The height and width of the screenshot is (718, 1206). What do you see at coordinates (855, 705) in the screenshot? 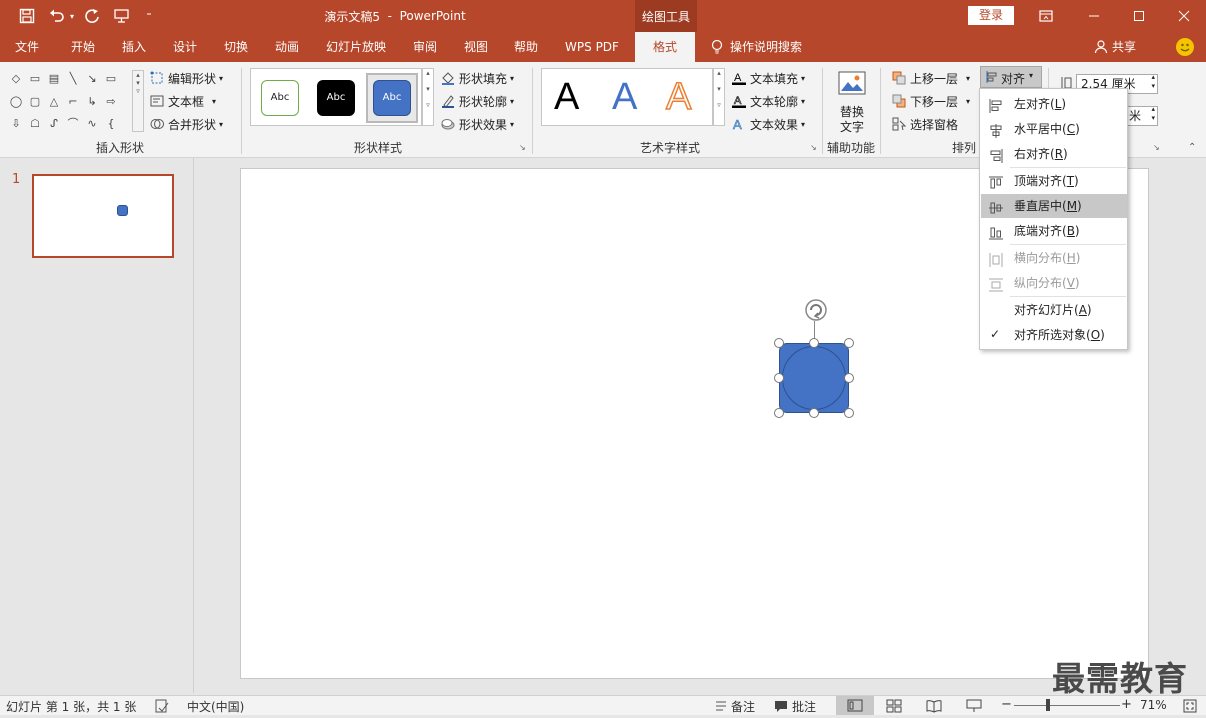
I see `normal-view-button` at bounding box center [855, 705].